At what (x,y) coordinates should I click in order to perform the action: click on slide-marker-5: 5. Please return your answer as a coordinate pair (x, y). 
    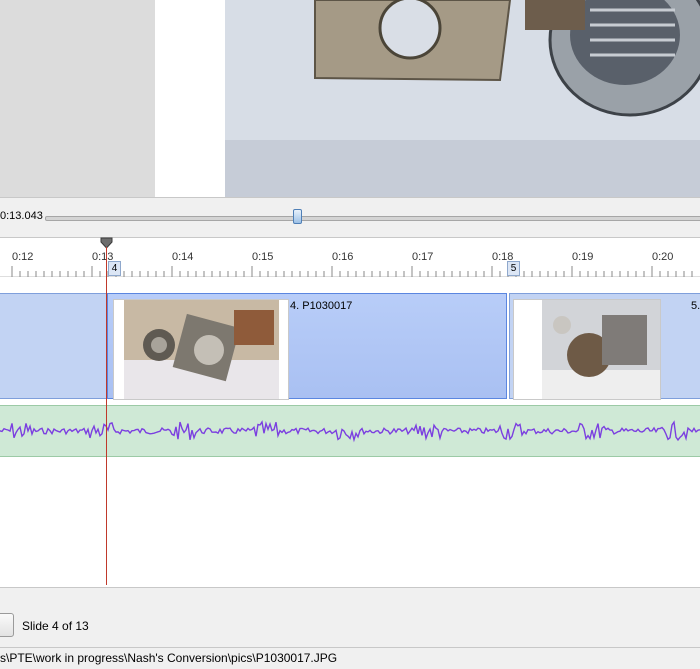
    Looking at the image, I should click on (513, 268).